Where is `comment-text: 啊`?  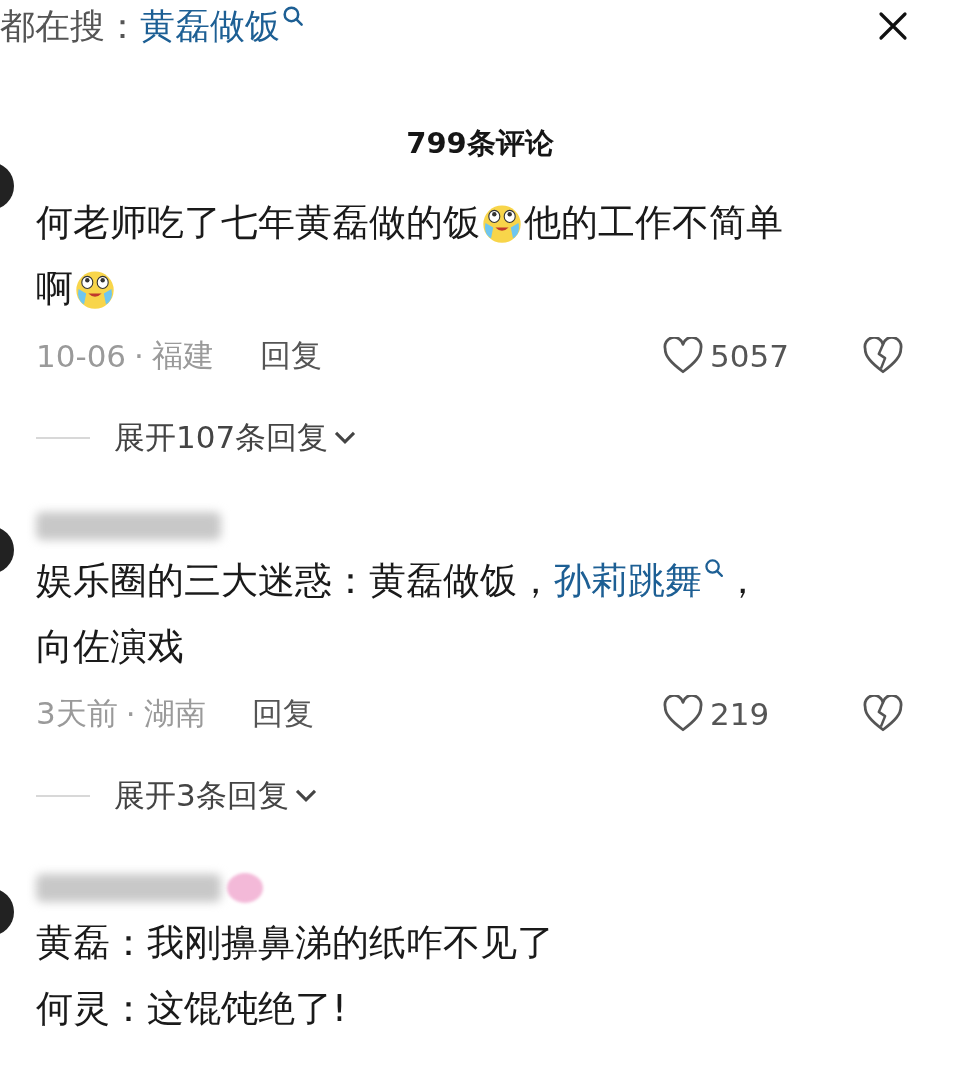
comment-text: 啊 is located at coordinates (54, 289).